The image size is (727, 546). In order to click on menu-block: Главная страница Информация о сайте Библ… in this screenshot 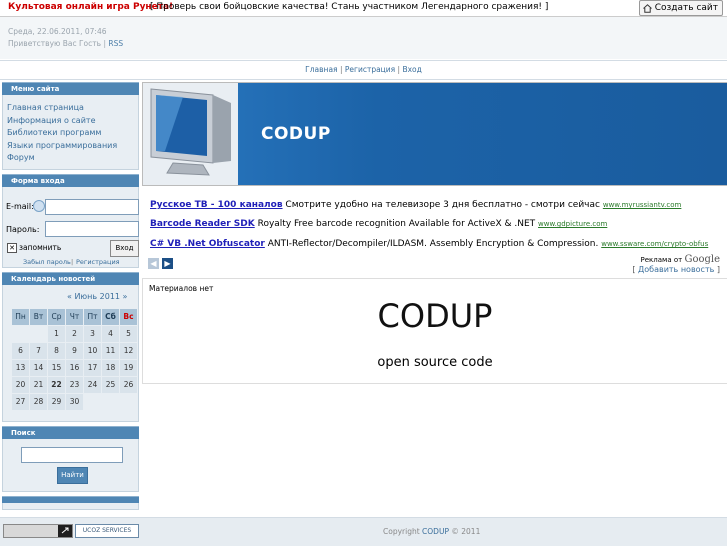, I will do `click(70, 132)`.